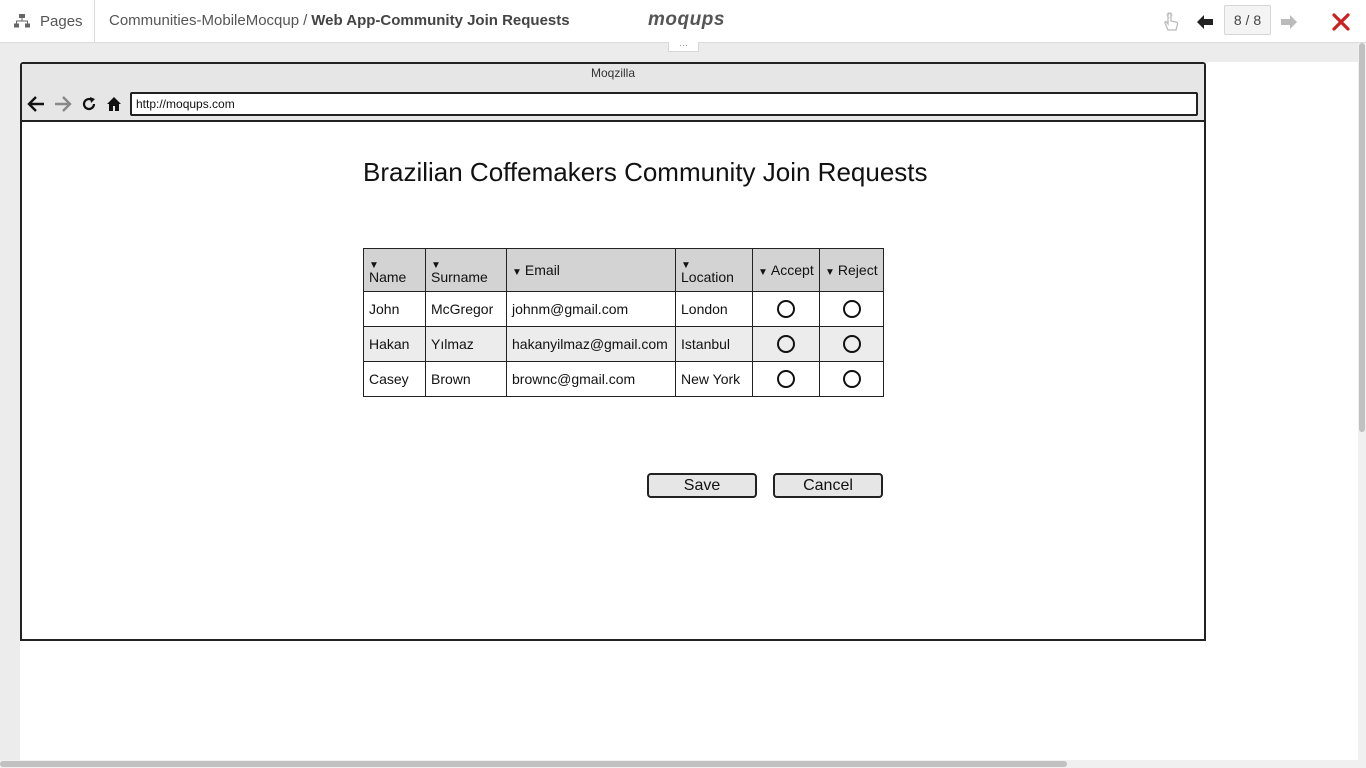  Describe the element at coordinates (702, 485) in the screenshot. I see `save-button: Save` at that location.